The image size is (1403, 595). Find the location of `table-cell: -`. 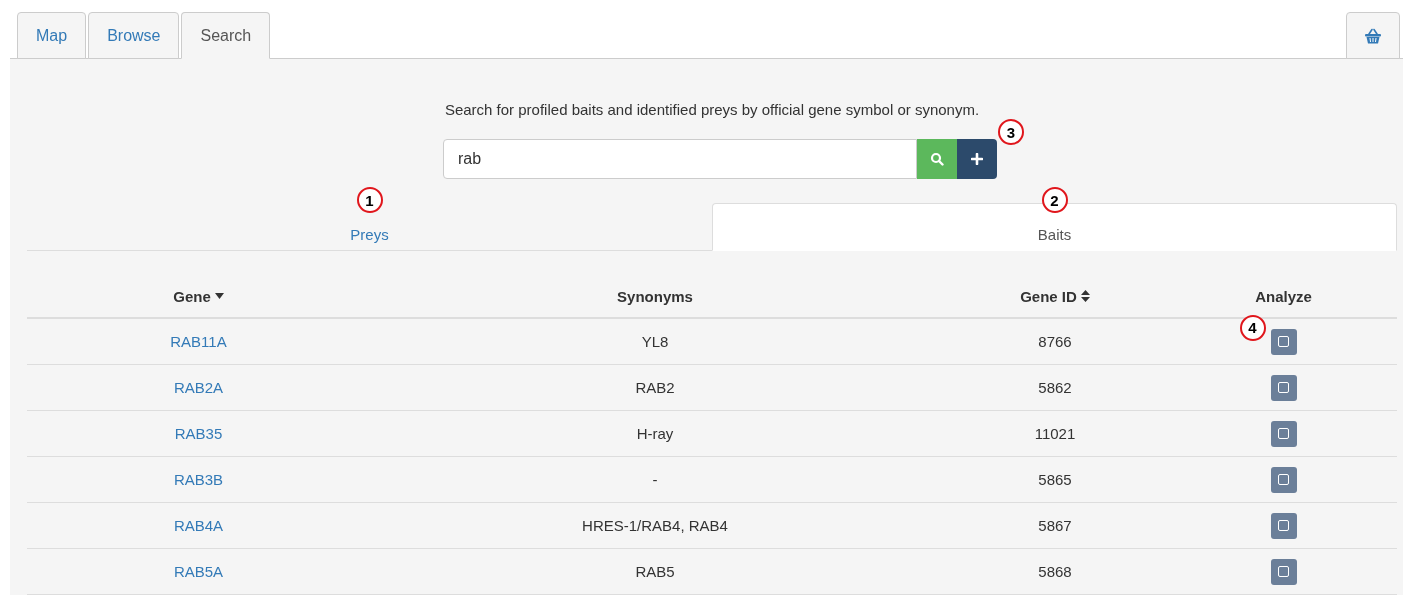

table-cell: - is located at coordinates (655, 479).